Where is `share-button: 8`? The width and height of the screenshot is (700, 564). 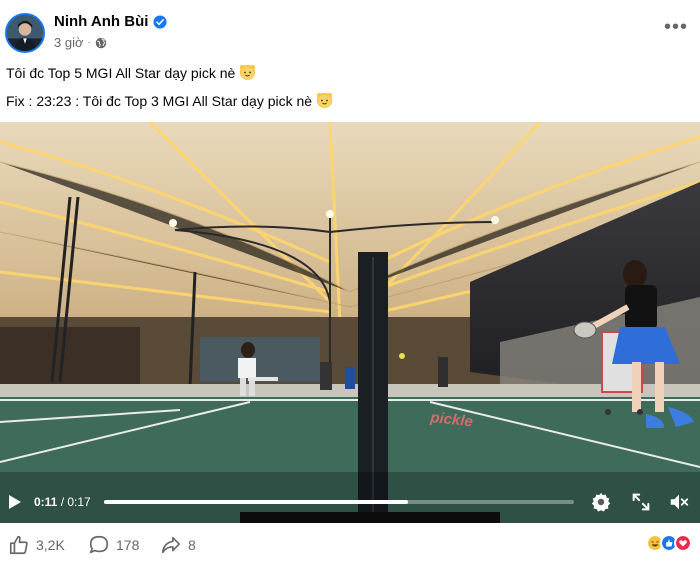 share-button: 8 is located at coordinates (178, 545).